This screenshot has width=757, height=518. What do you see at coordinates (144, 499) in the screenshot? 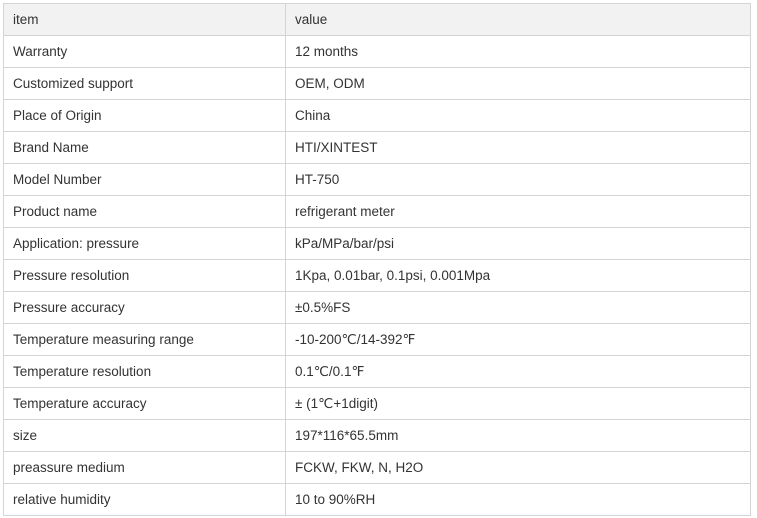
I see `row-item-cell: relative humidity` at bounding box center [144, 499].